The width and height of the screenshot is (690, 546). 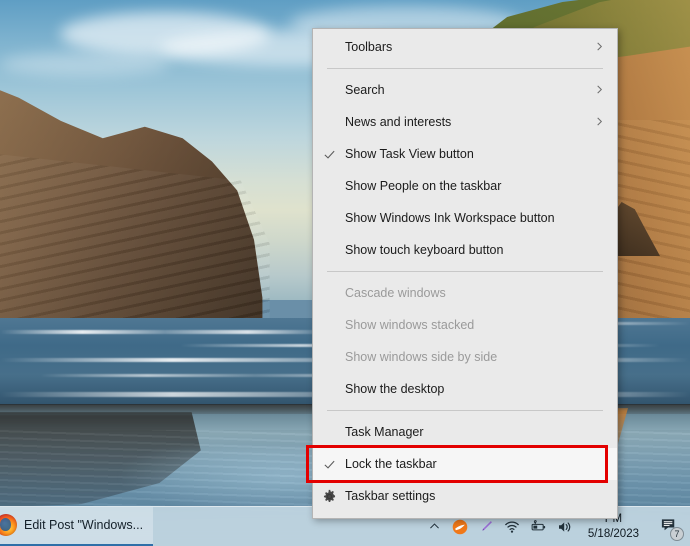 What do you see at coordinates (8, 525) in the screenshot?
I see `firefox-icon` at bounding box center [8, 525].